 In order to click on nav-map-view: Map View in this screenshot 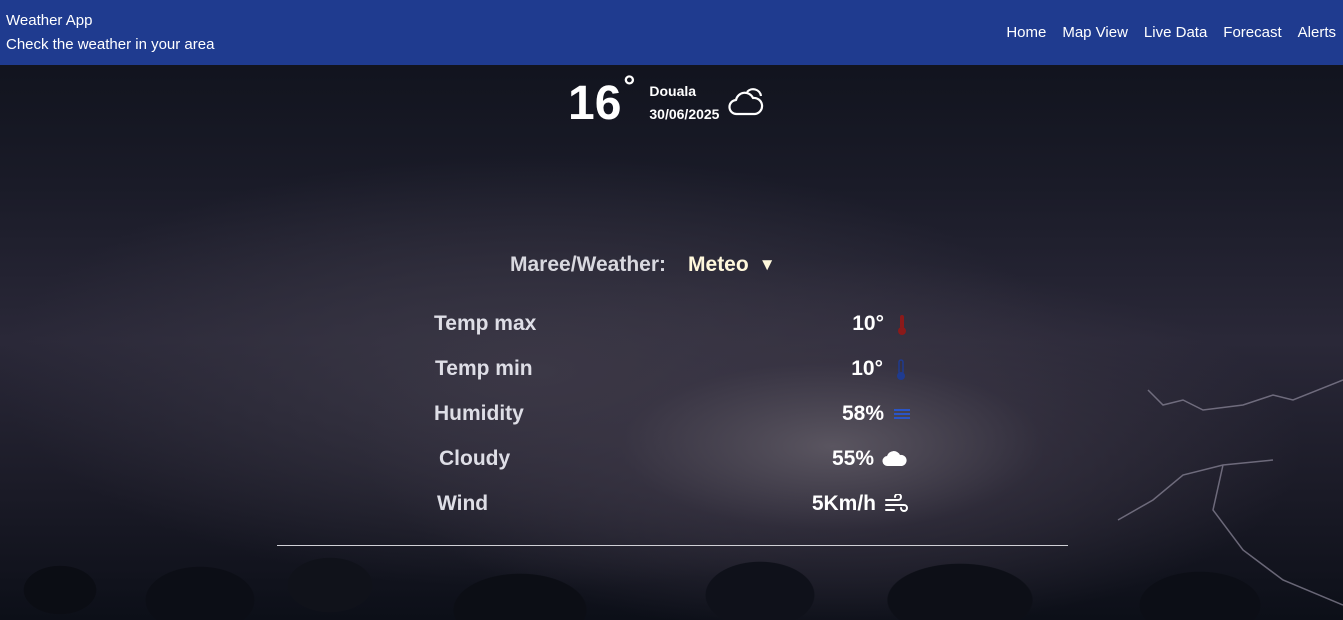, I will do `click(1095, 32)`.